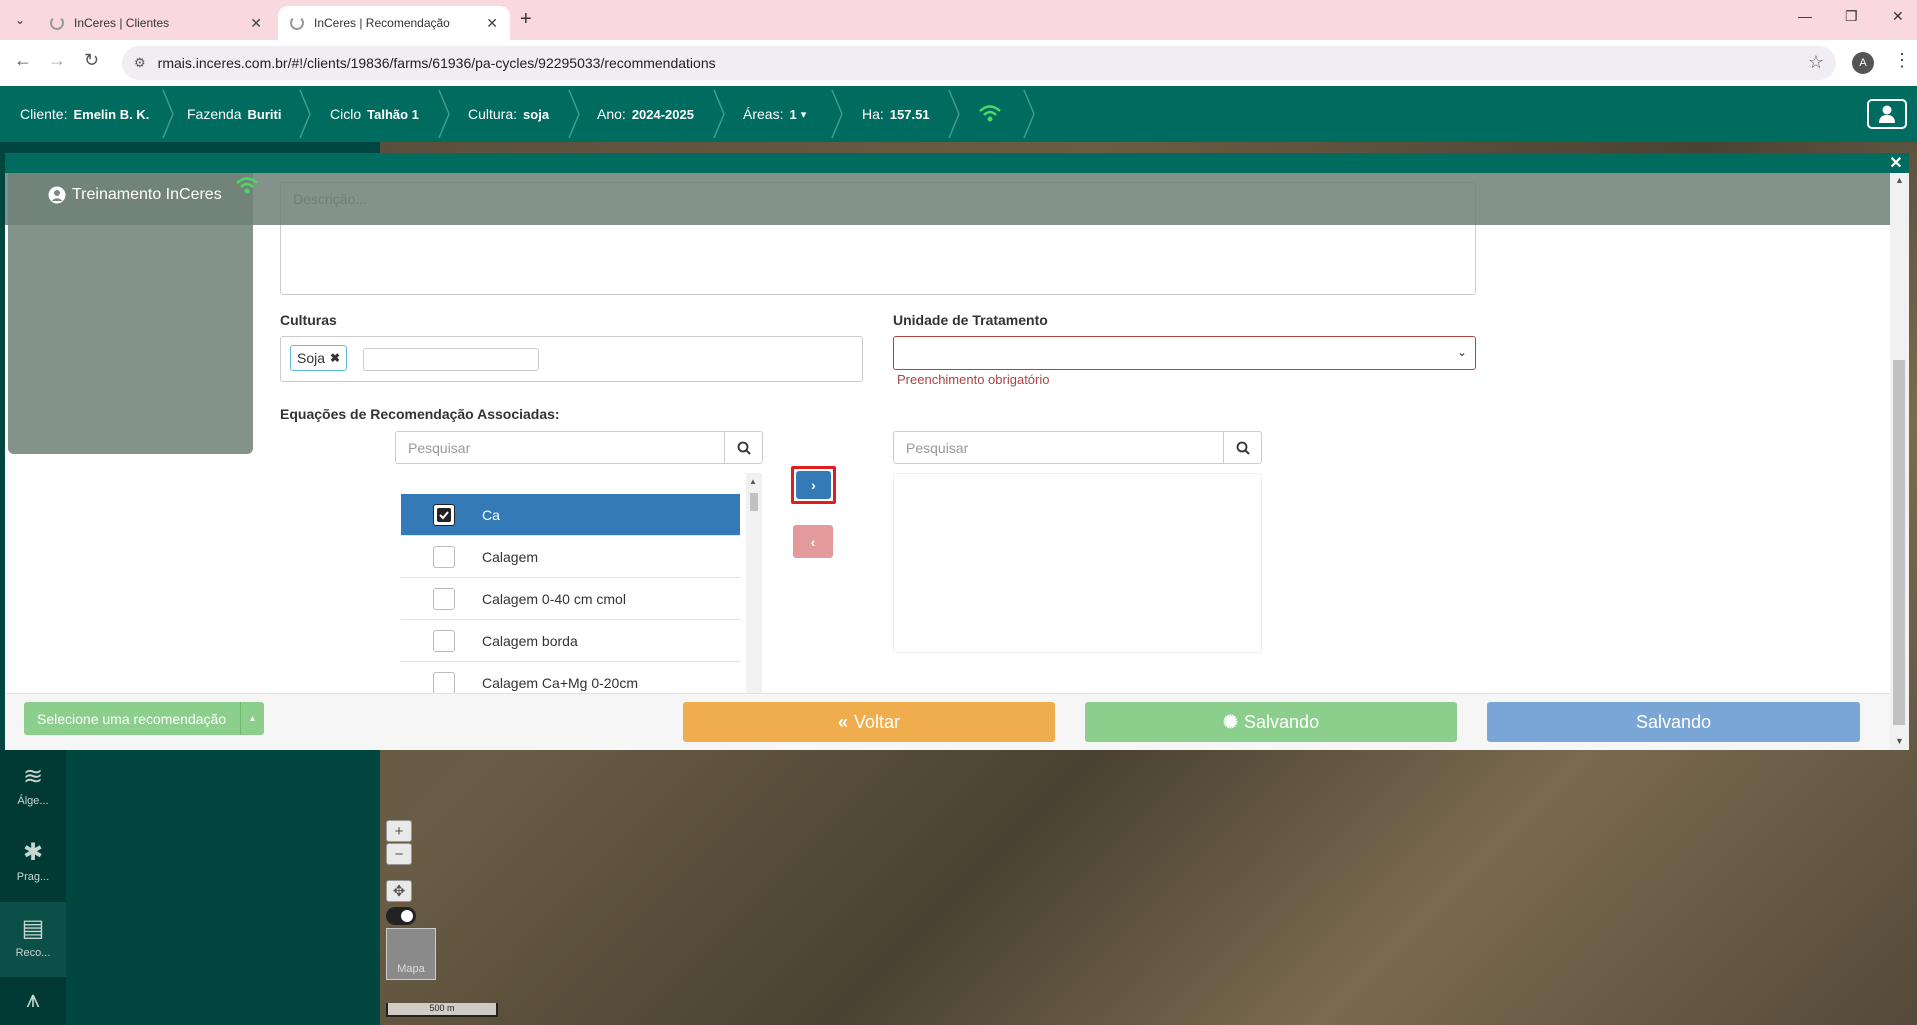 The height and width of the screenshot is (1025, 1917). Describe the element at coordinates (57, 60) in the screenshot. I see `forward-icon: →` at that location.